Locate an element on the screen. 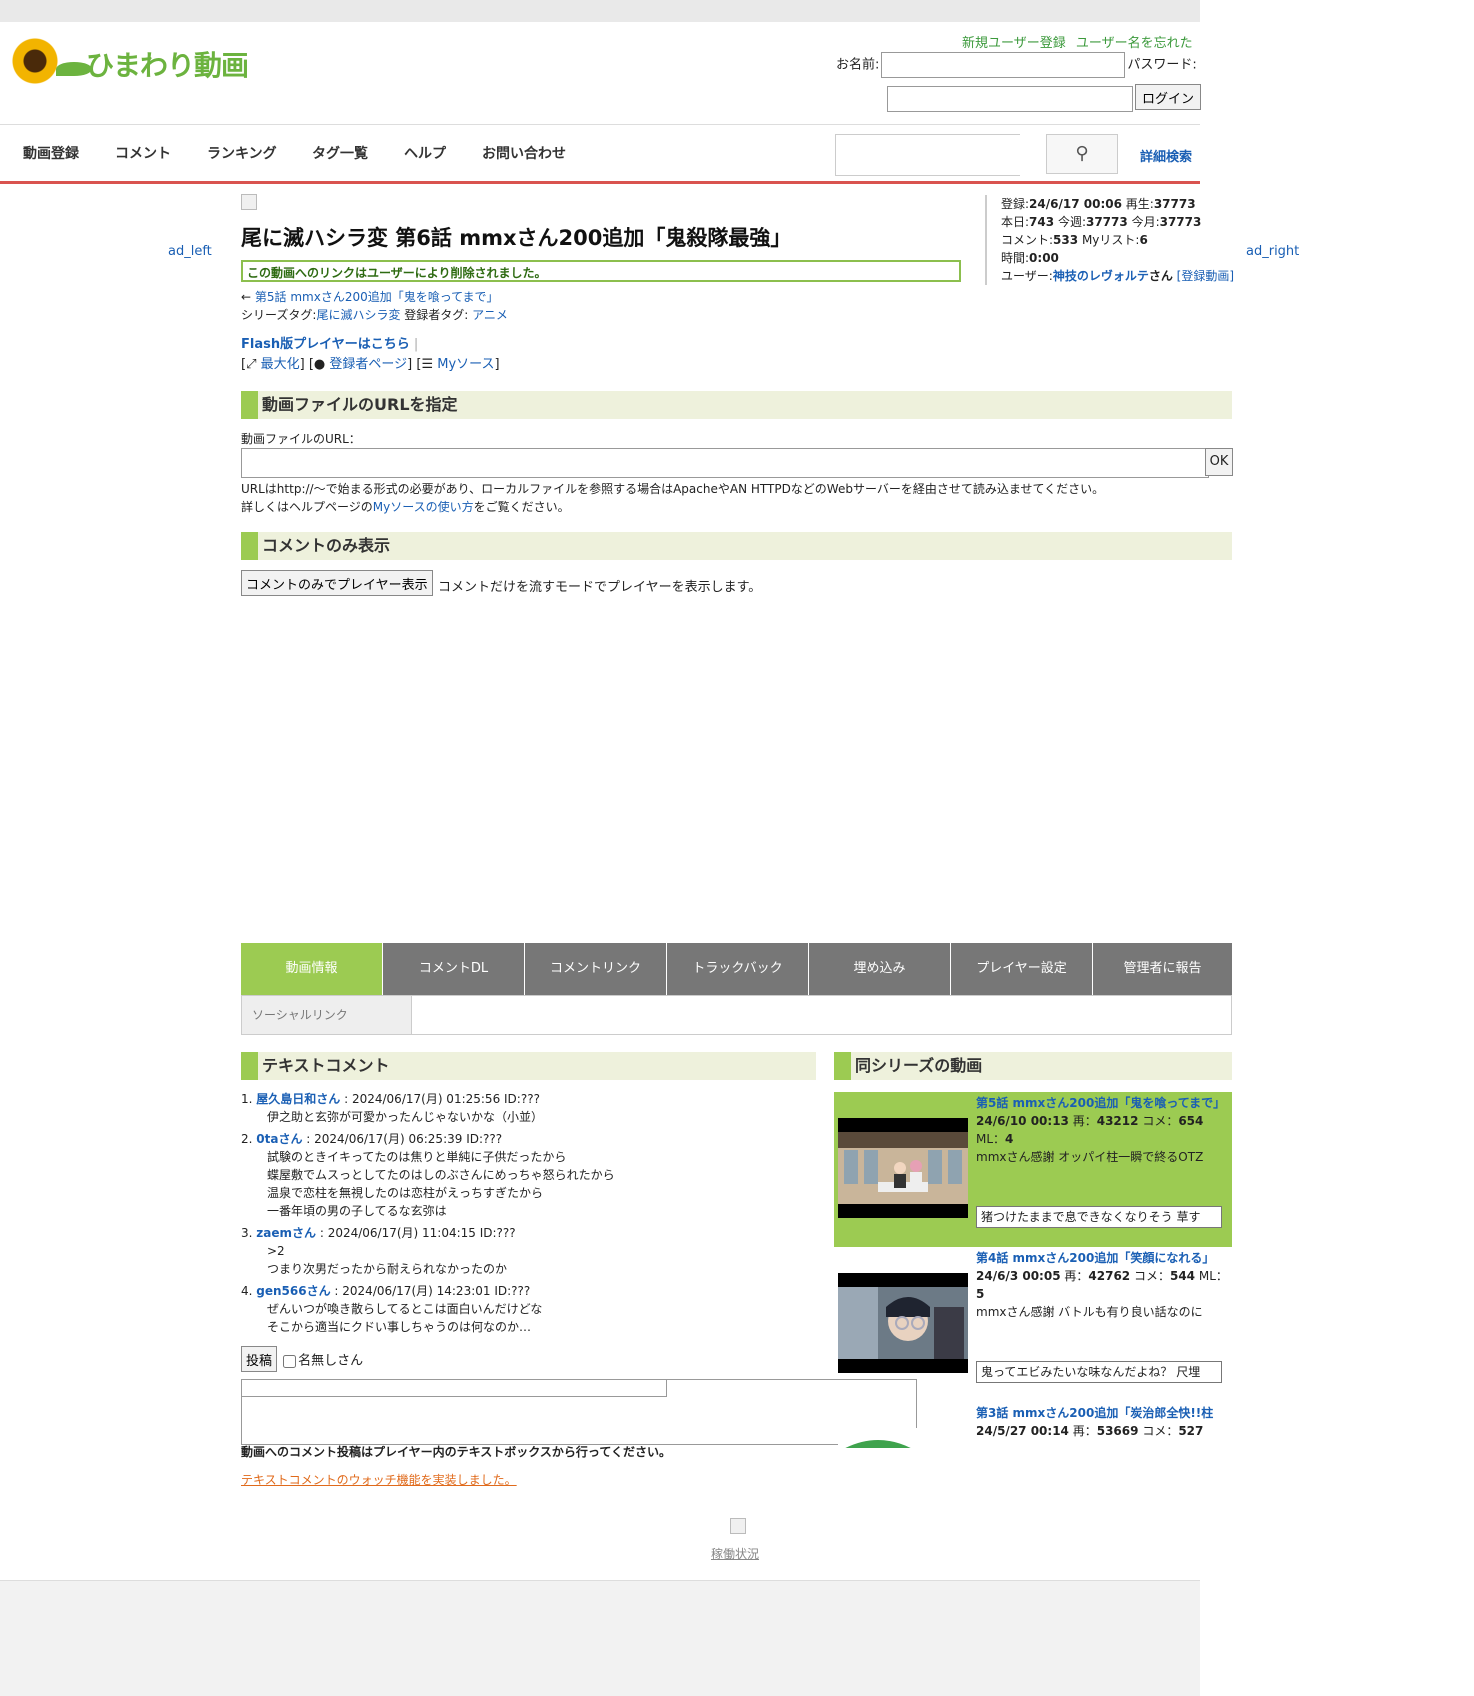 This screenshot has height=1696, width=1474. tab-embed: 埋め込み is located at coordinates (880, 969).